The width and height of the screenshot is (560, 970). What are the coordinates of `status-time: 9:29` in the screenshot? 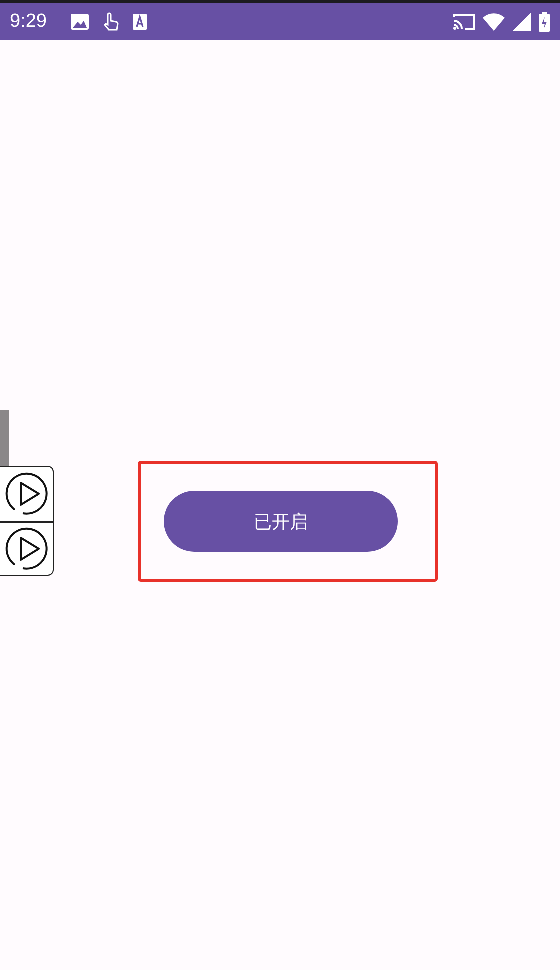 It's located at (28, 21).